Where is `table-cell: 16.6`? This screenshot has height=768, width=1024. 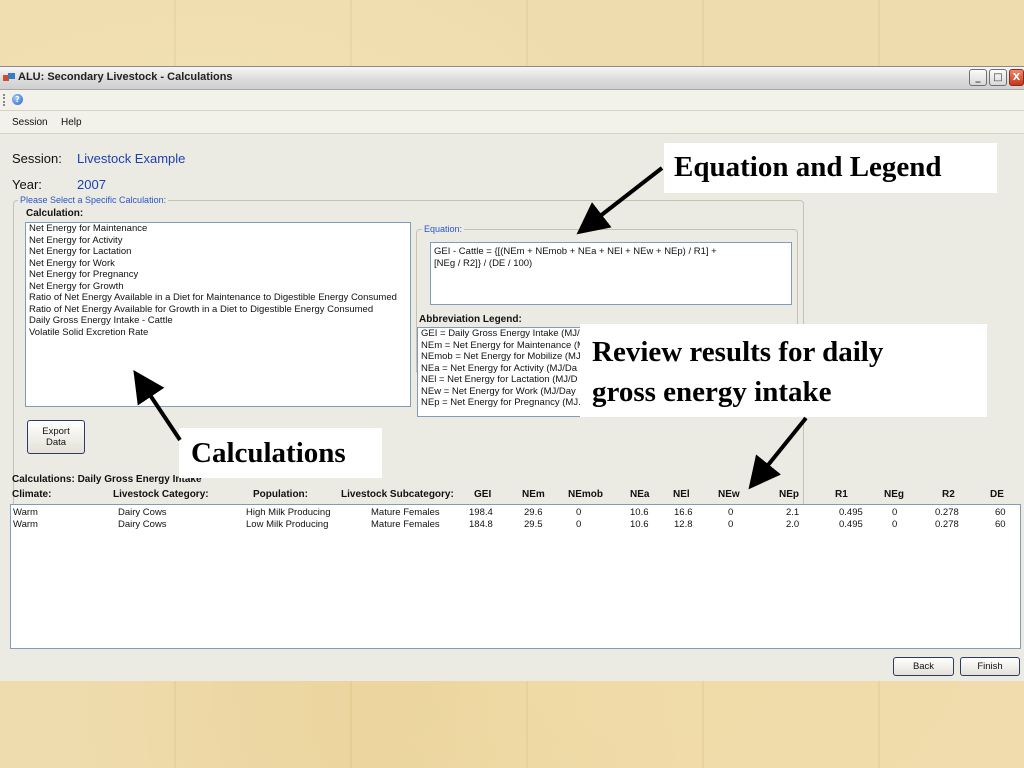
table-cell: 16.6 is located at coordinates (683, 512).